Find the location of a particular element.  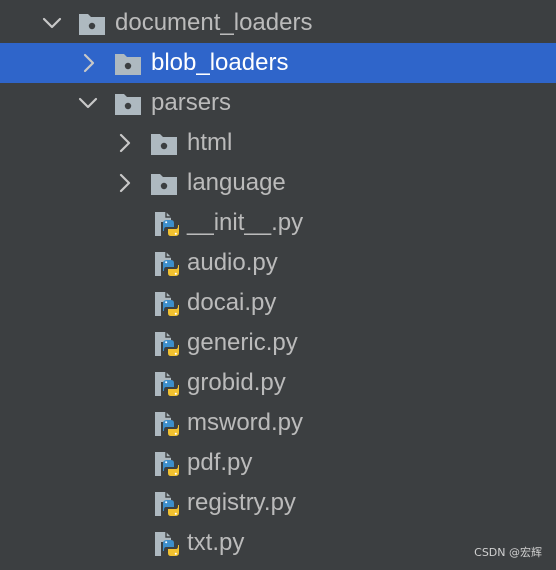

tree-file-label: msword.py is located at coordinates (245, 422).